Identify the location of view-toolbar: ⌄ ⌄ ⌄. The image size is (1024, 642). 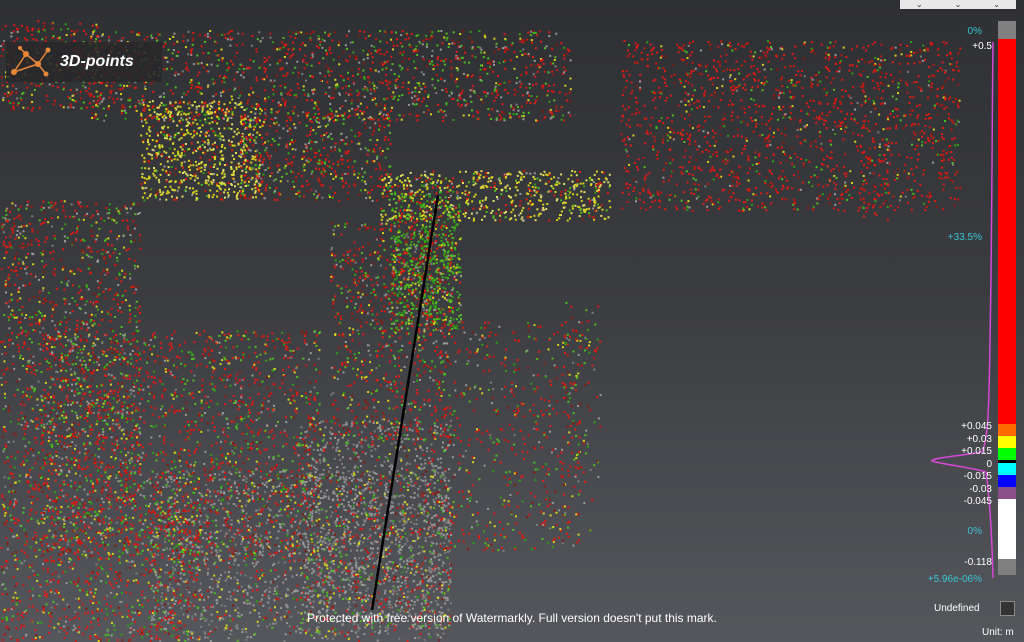
(958, 4).